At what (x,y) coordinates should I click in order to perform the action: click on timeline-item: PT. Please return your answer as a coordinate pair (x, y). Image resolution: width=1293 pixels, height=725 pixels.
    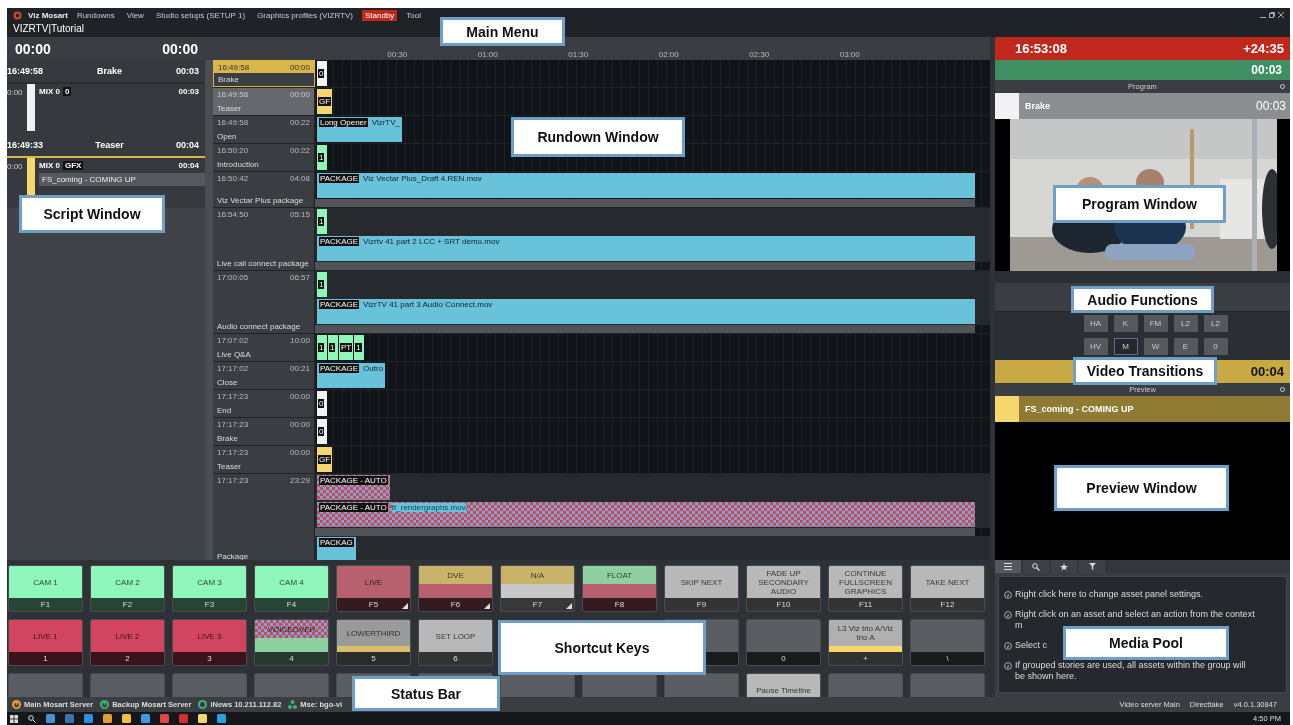
    Looking at the image, I should click on (346, 347).